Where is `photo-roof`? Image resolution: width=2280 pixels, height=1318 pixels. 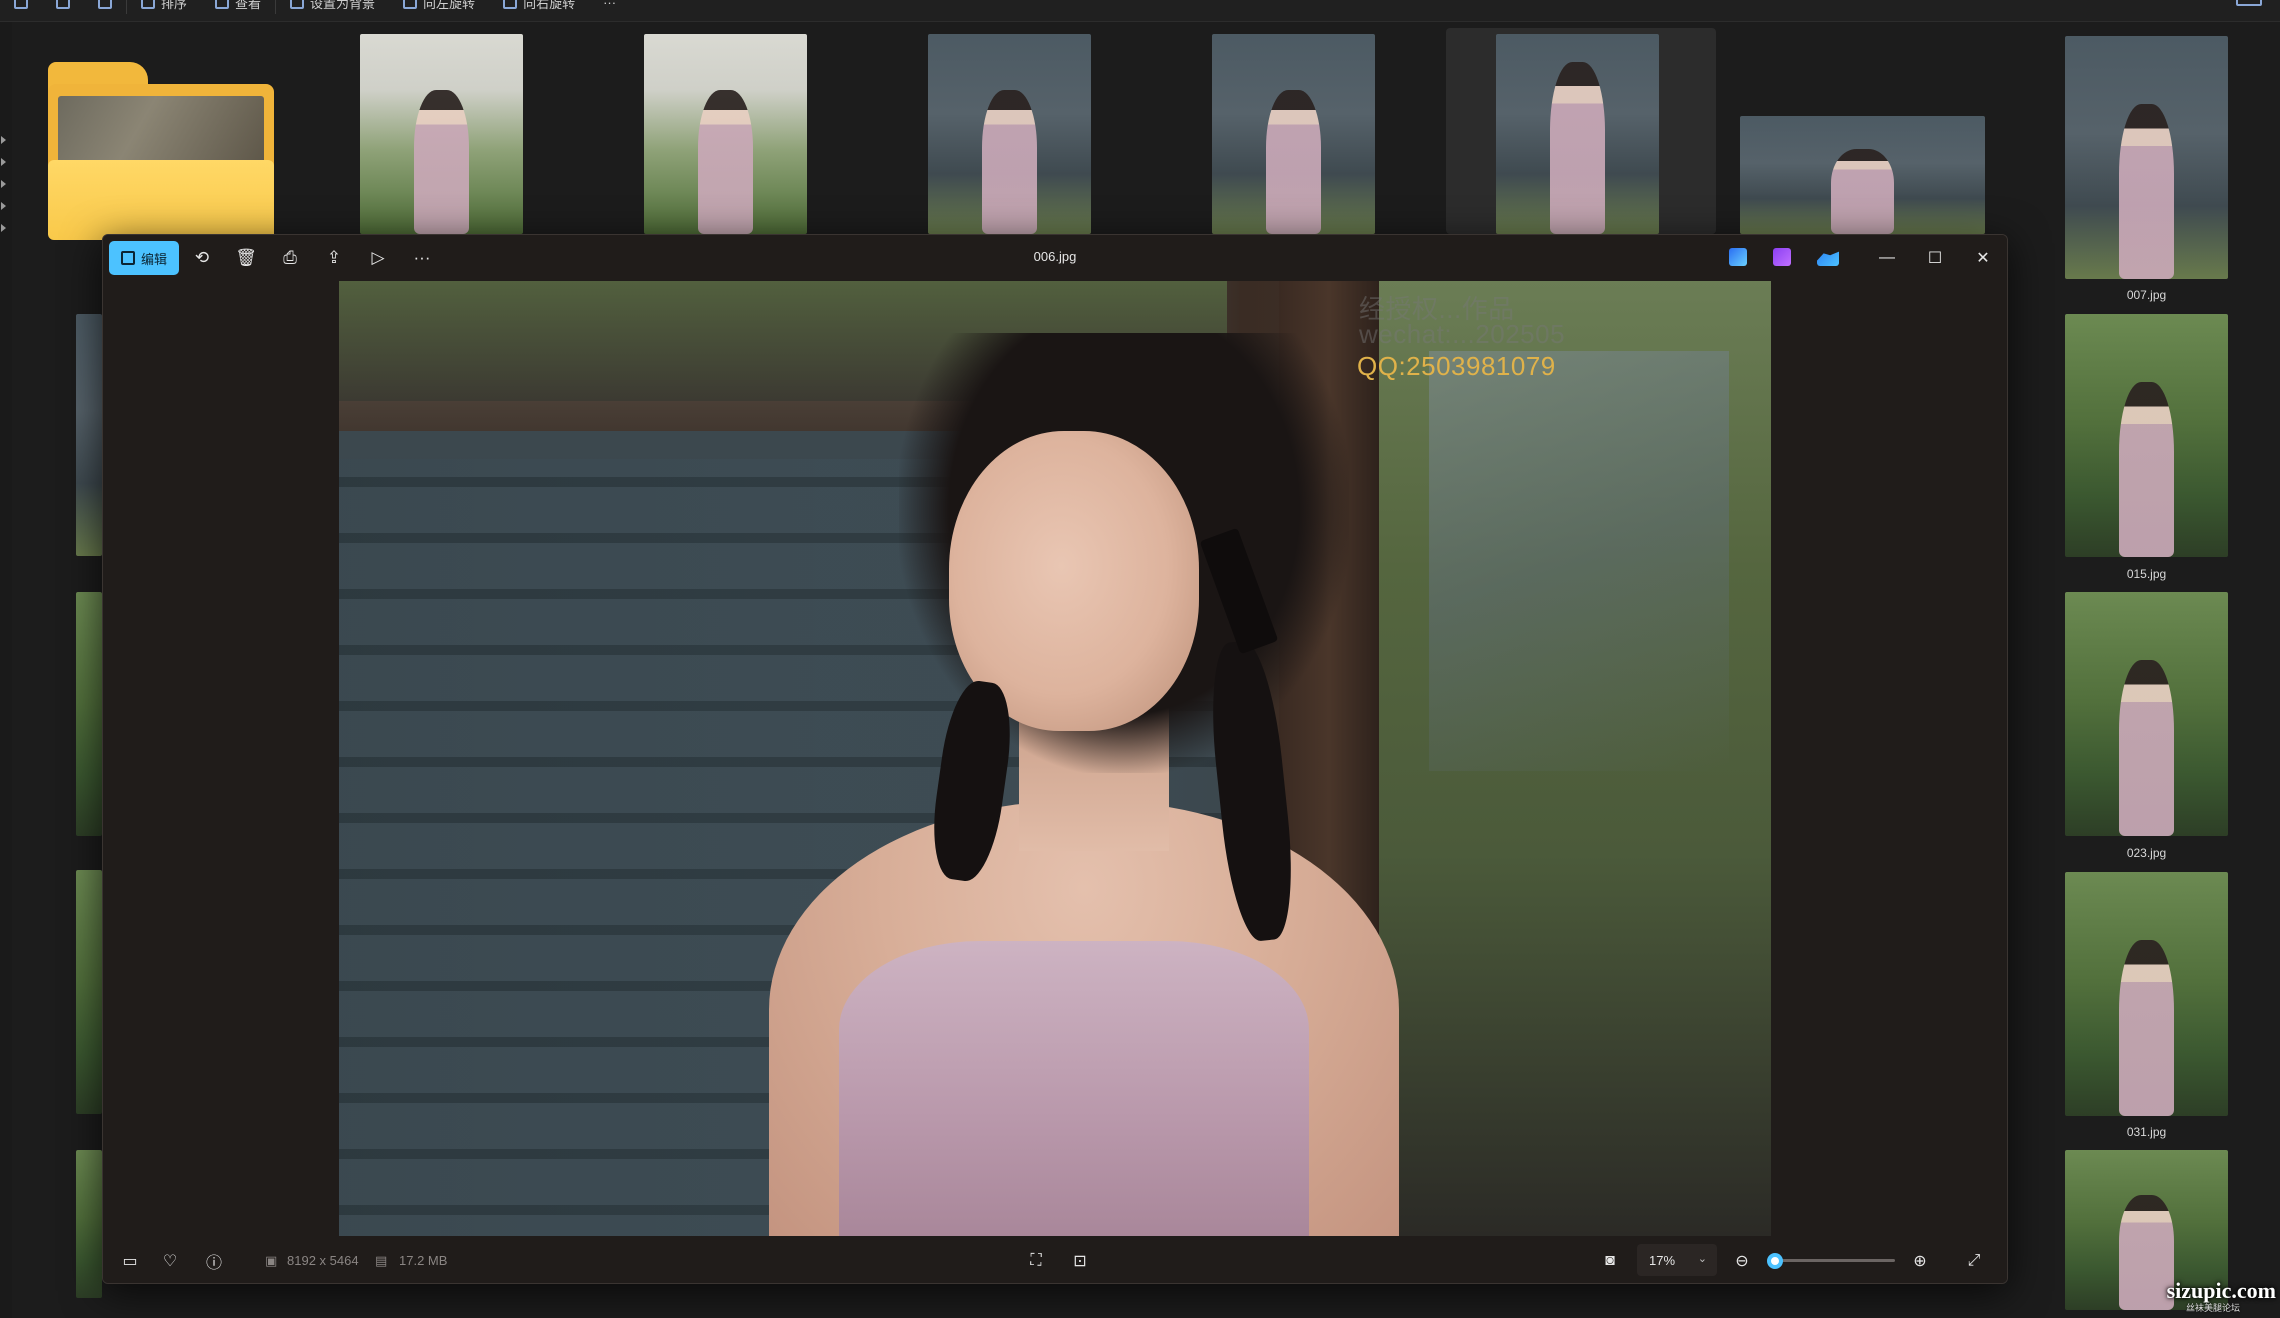
photo-roof is located at coordinates (1579, 561).